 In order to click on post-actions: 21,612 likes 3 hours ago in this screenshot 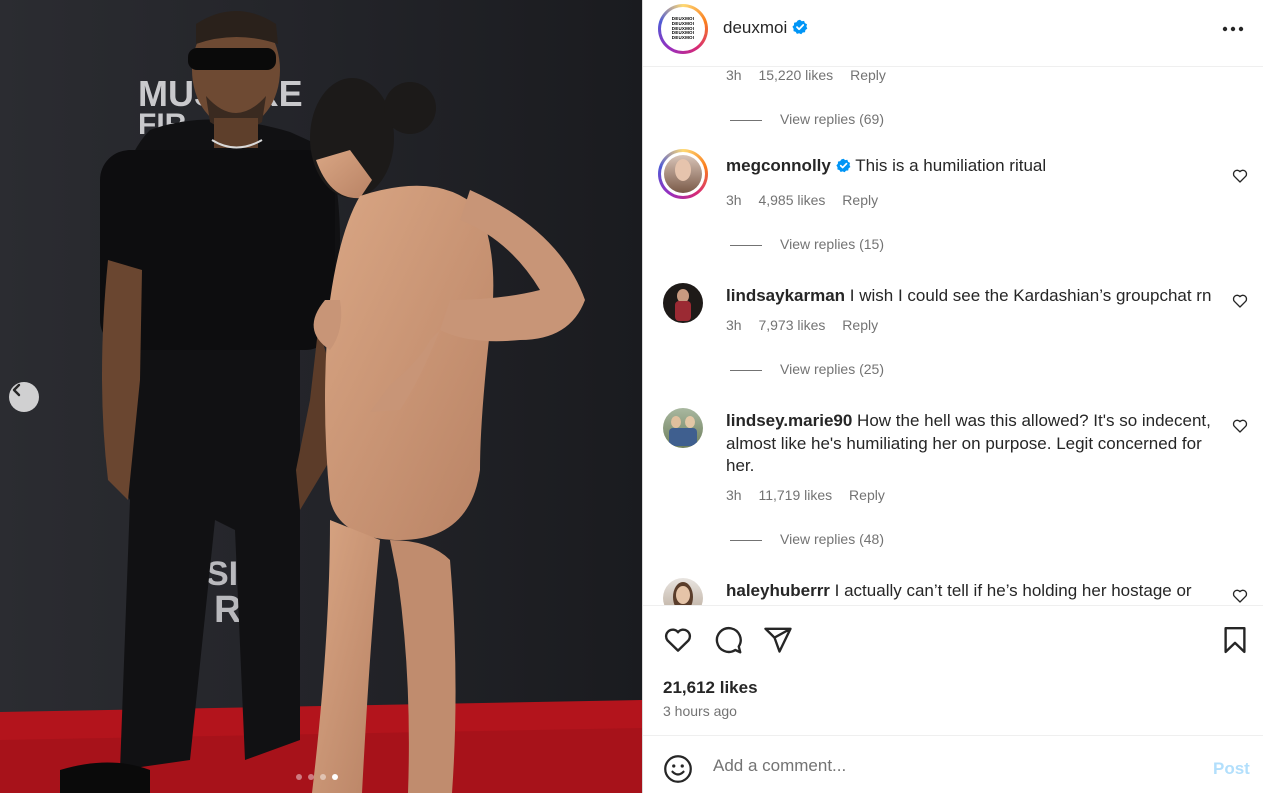, I will do `click(953, 670)`.